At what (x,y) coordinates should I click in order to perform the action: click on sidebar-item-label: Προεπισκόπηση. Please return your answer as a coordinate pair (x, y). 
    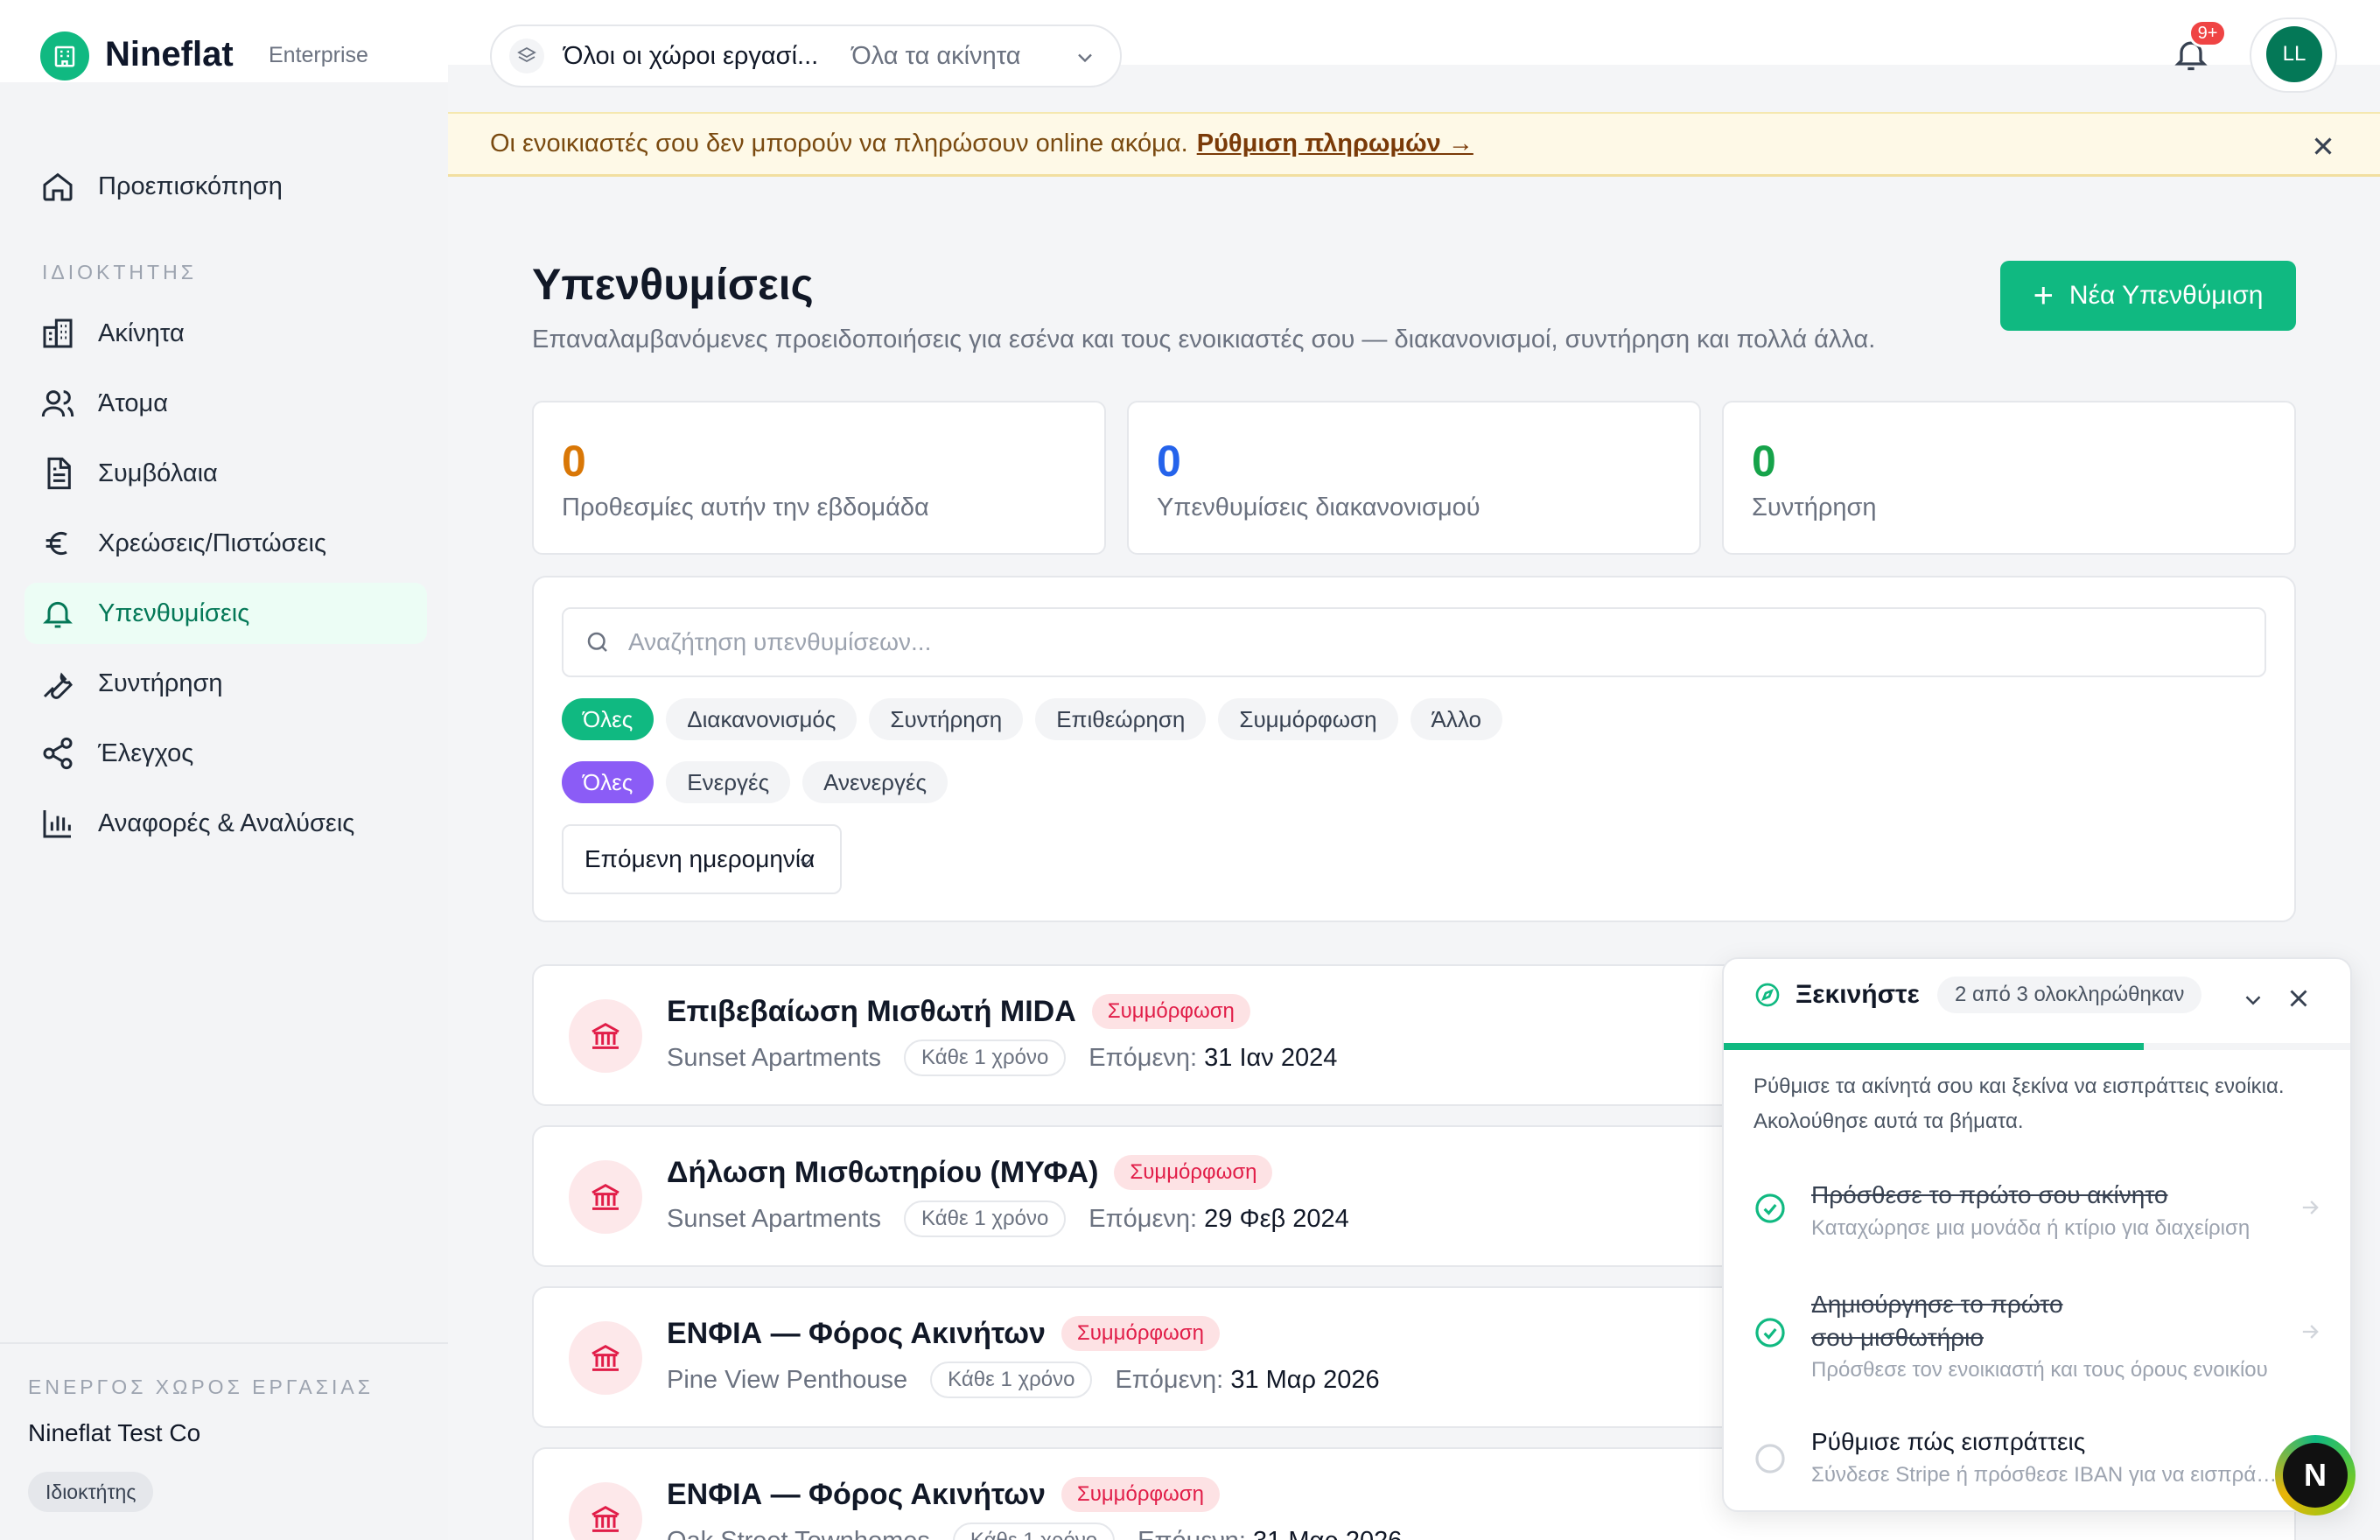
    Looking at the image, I should click on (190, 186).